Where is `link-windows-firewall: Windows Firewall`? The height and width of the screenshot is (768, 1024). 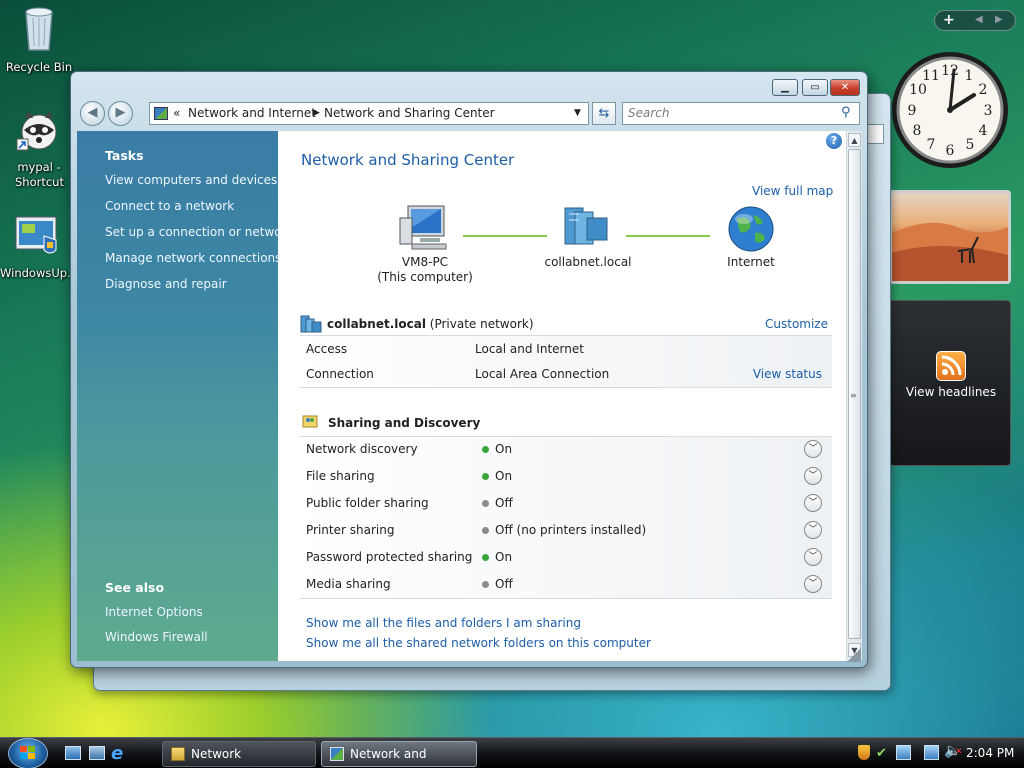
link-windows-firewall: Windows Firewall is located at coordinates (156, 637).